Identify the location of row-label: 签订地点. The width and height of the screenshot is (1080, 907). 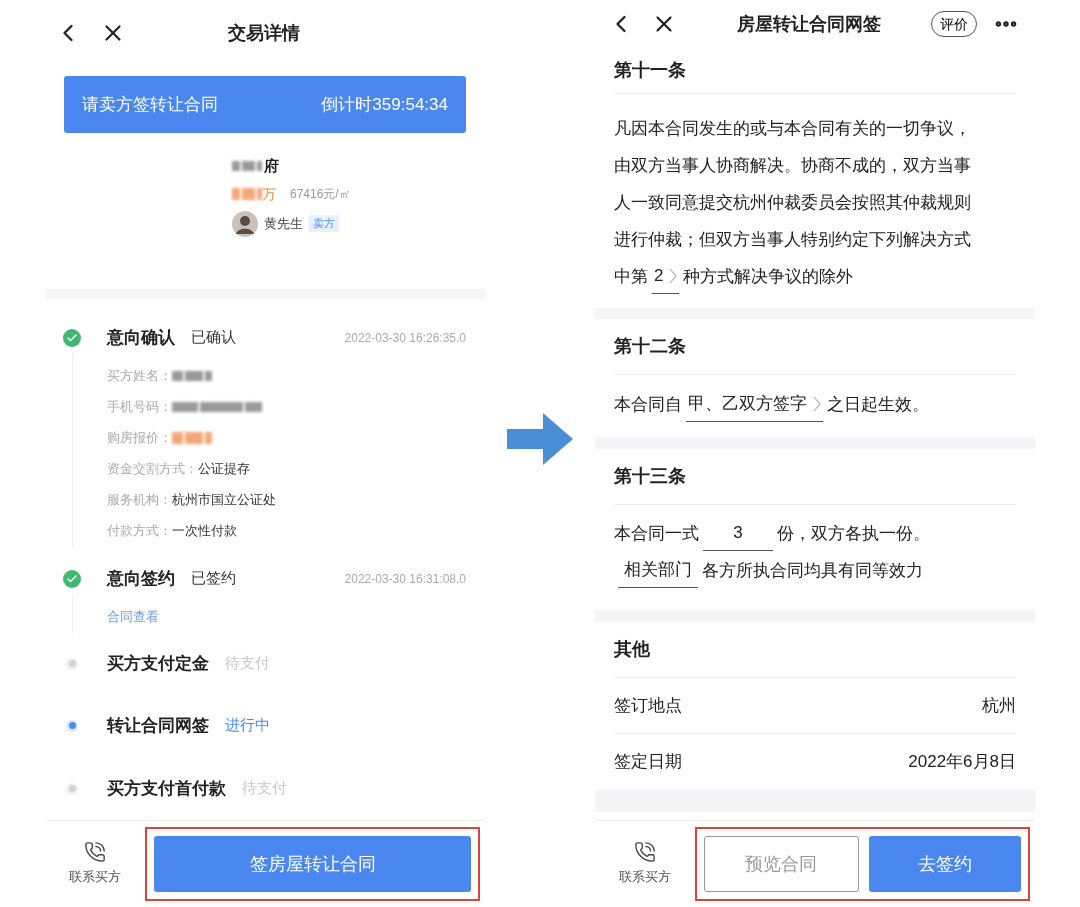
(648, 705).